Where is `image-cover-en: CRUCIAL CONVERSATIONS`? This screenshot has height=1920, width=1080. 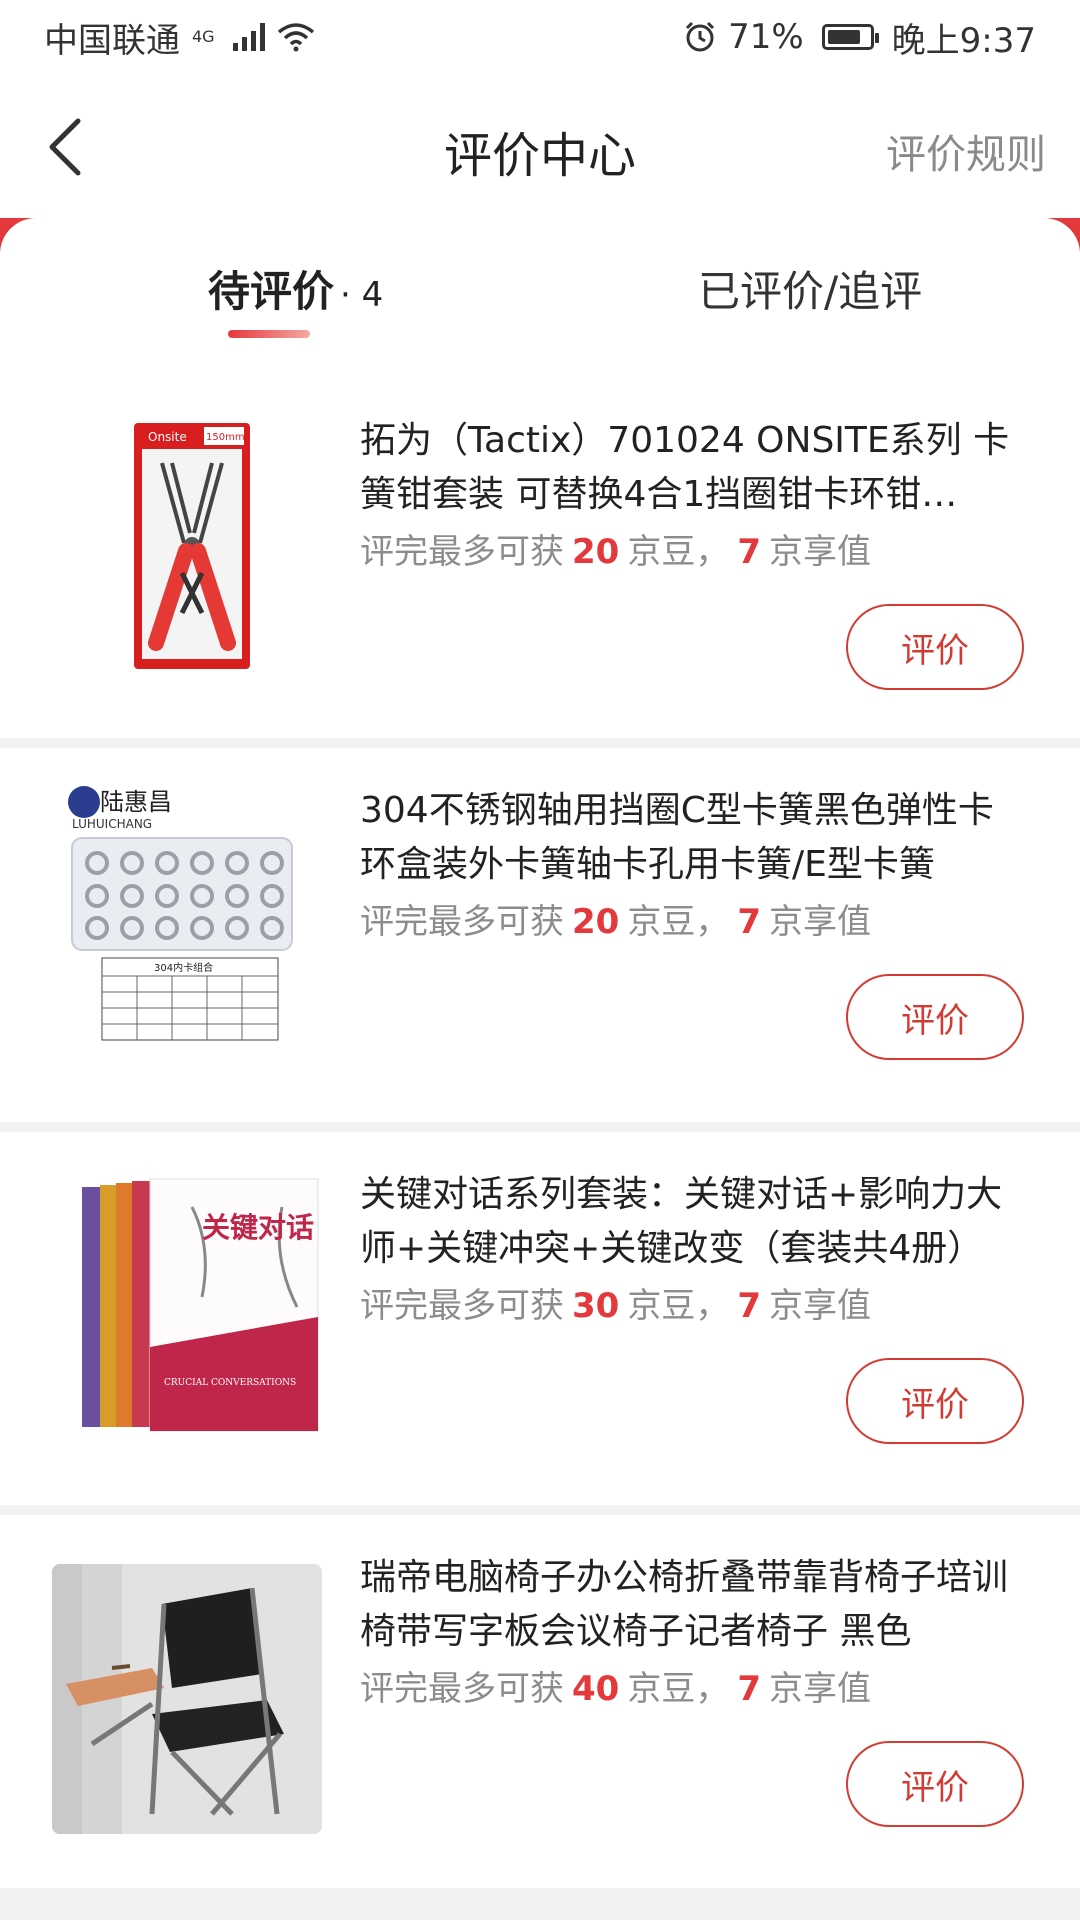 image-cover-en: CRUCIAL CONVERSATIONS is located at coordinates (230, 1383).